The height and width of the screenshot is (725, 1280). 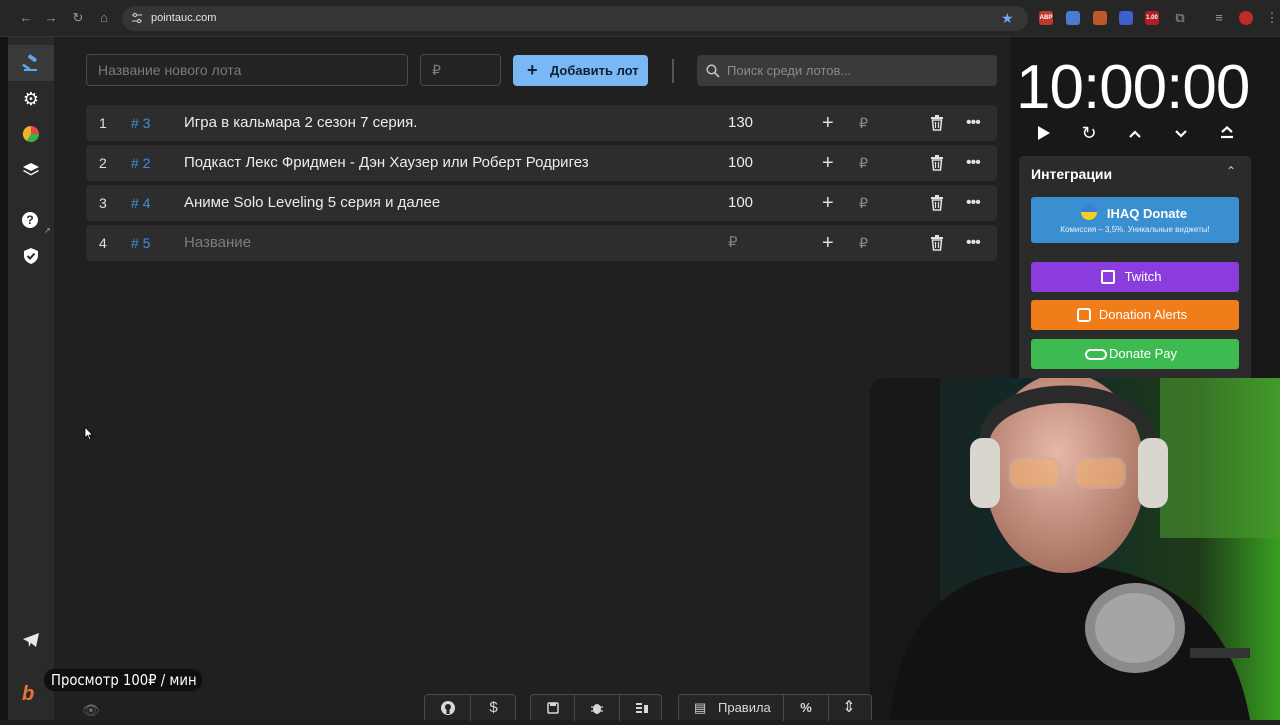 What do you see at coordinates (1143, 353) in the screenshot?
I see `donate-pay-label: Donate Pay` at bounding box center [1143, 353].